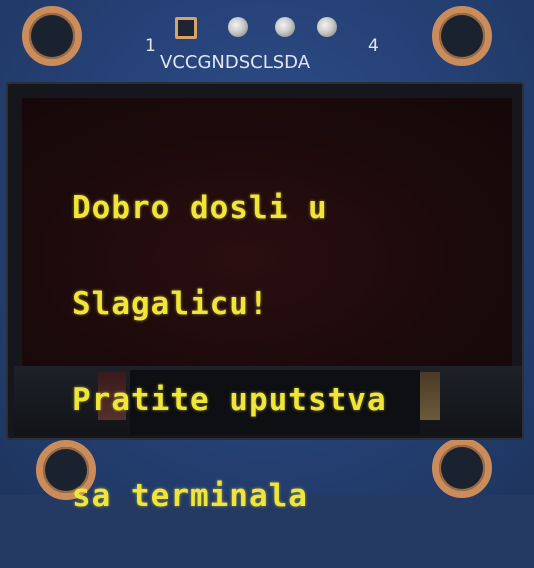  Describe the element at coordinates (462, 36) in the screenshot. I see `mount-hole-top-right` at that location.